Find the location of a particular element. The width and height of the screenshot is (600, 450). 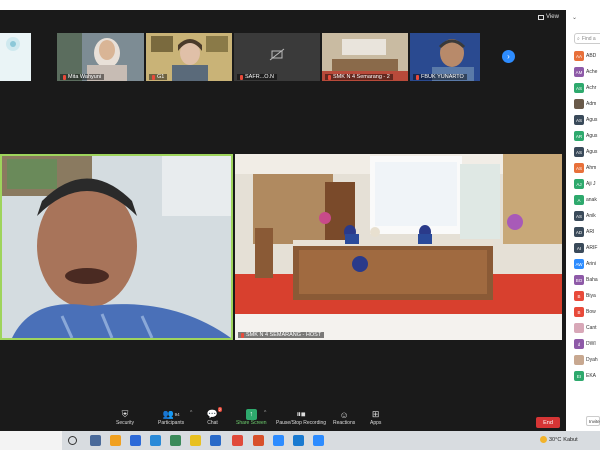

participant-name: Ahm is located at coordinates (591, 168).